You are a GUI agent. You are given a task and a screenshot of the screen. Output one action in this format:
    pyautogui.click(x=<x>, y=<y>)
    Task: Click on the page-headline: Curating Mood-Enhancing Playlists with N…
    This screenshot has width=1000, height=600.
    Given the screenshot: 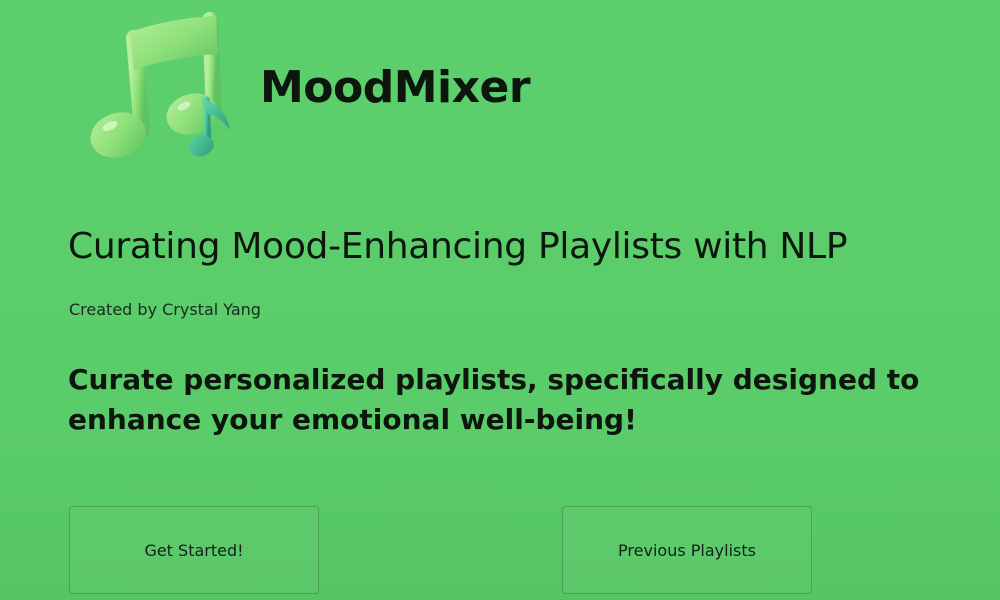 What is the action you would take?
    pyautogui.click(x=458, y=246)
    